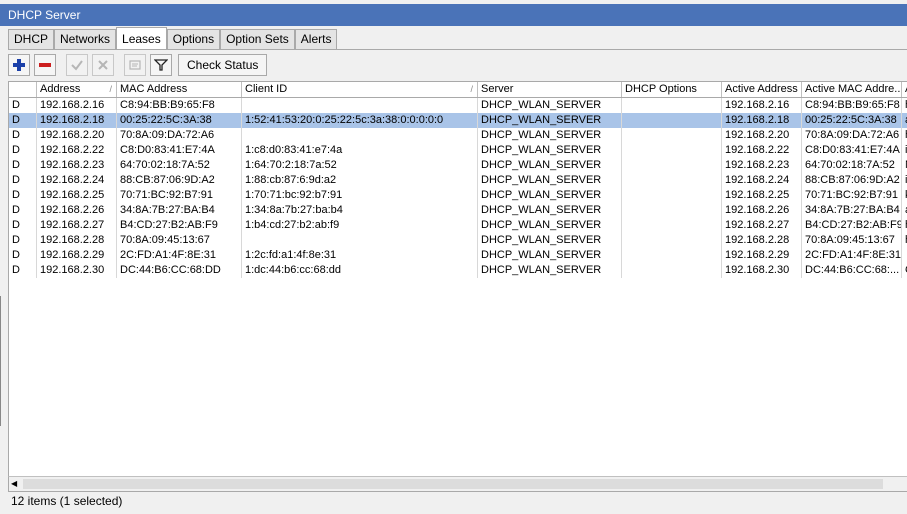 This screenshot has width=907, height=514. Describe the element at coordinates (360, 89) in the screenshot. I see `column-header-client-id: Client ID /` at that location.